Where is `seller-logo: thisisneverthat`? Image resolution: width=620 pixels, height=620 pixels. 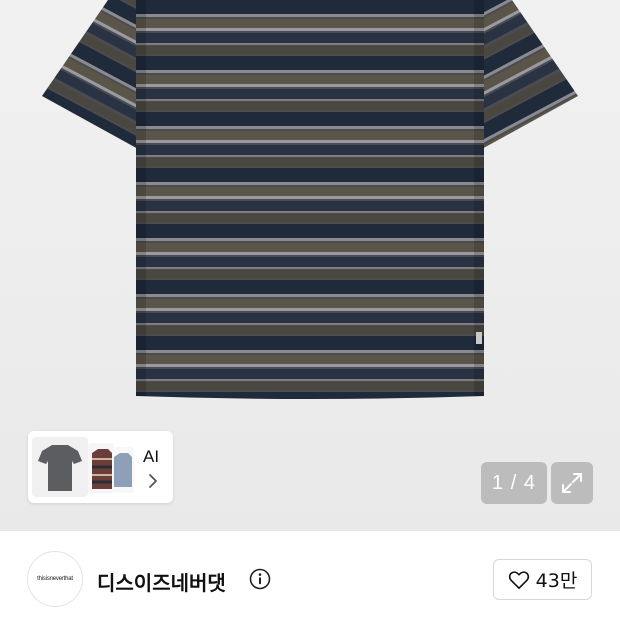
seller-logo: thisisneverthat is located at coordinates (55, 579).